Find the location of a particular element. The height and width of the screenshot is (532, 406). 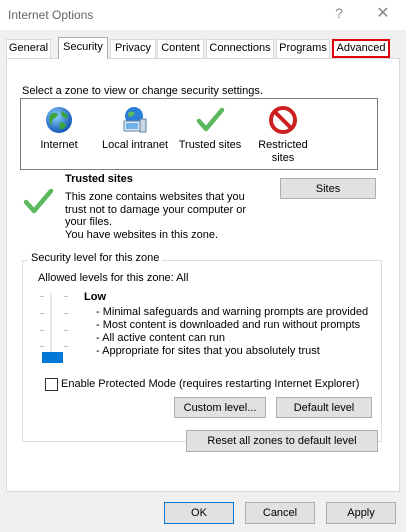

no-entry-icon is located at coordinates (283, 120).